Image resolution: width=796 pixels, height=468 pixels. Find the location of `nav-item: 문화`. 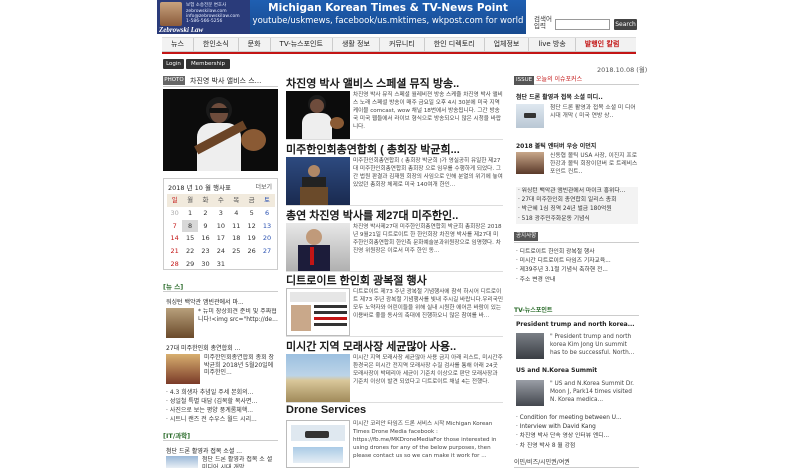

nav-item: 문화 is located at coordinates (253, 44).